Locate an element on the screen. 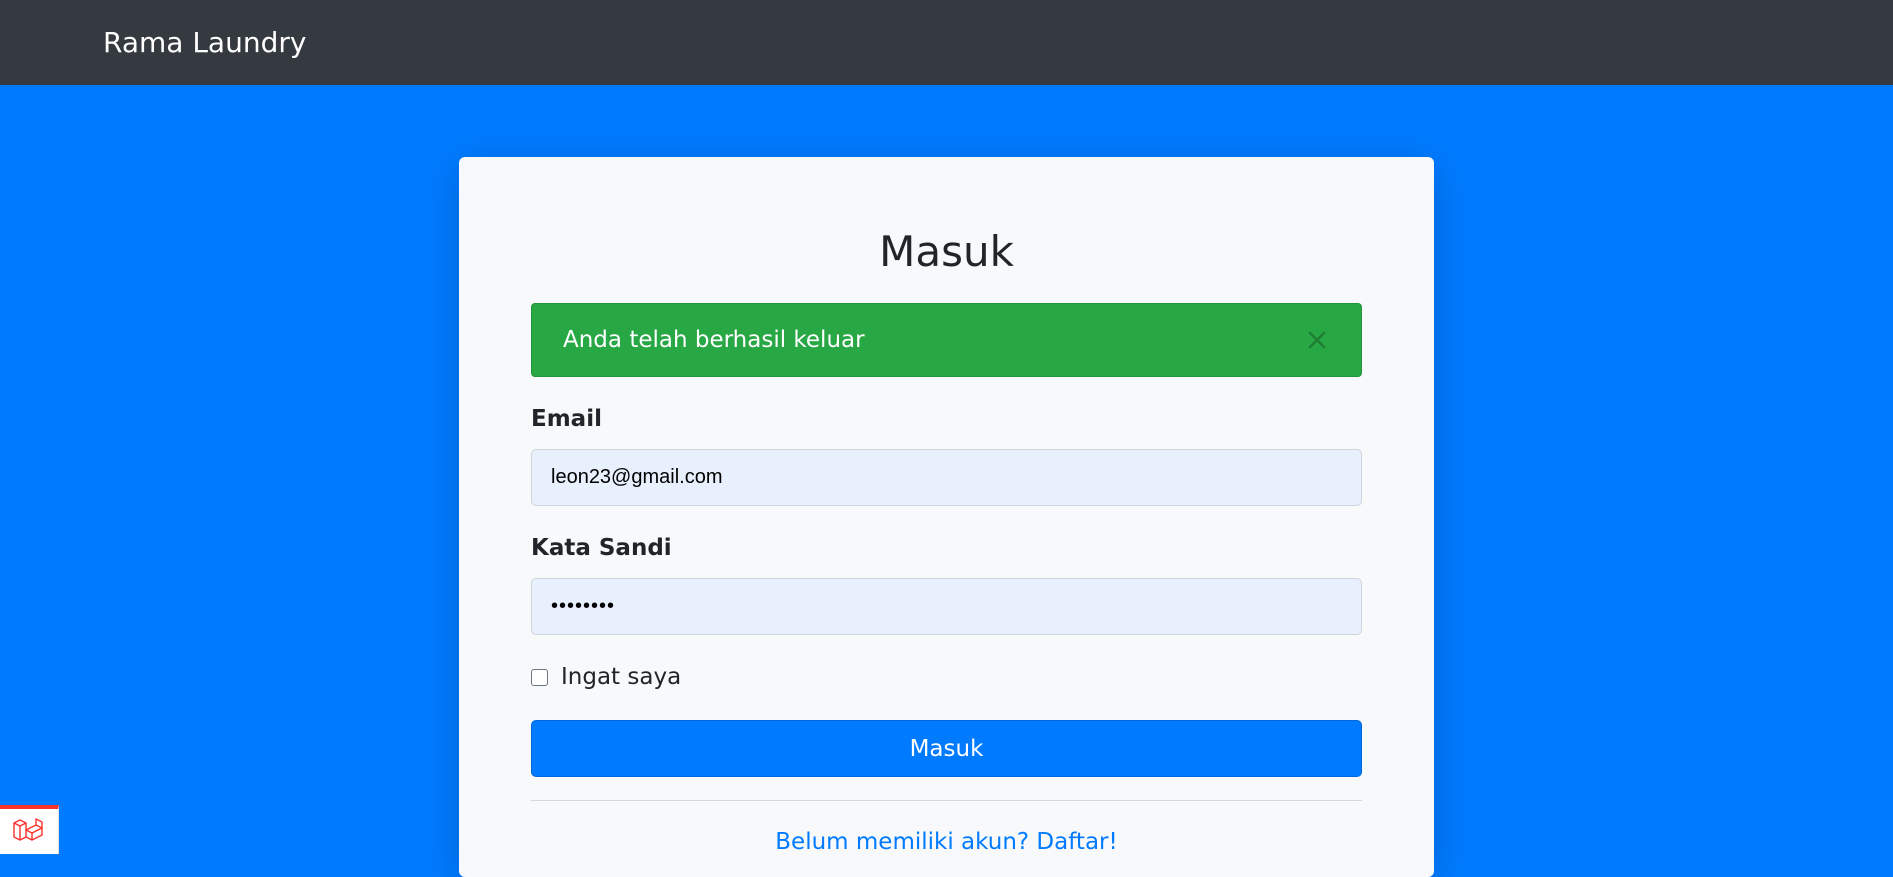  alert-message: Anda telah berhasil keluar is located at coordinates (714, 340).